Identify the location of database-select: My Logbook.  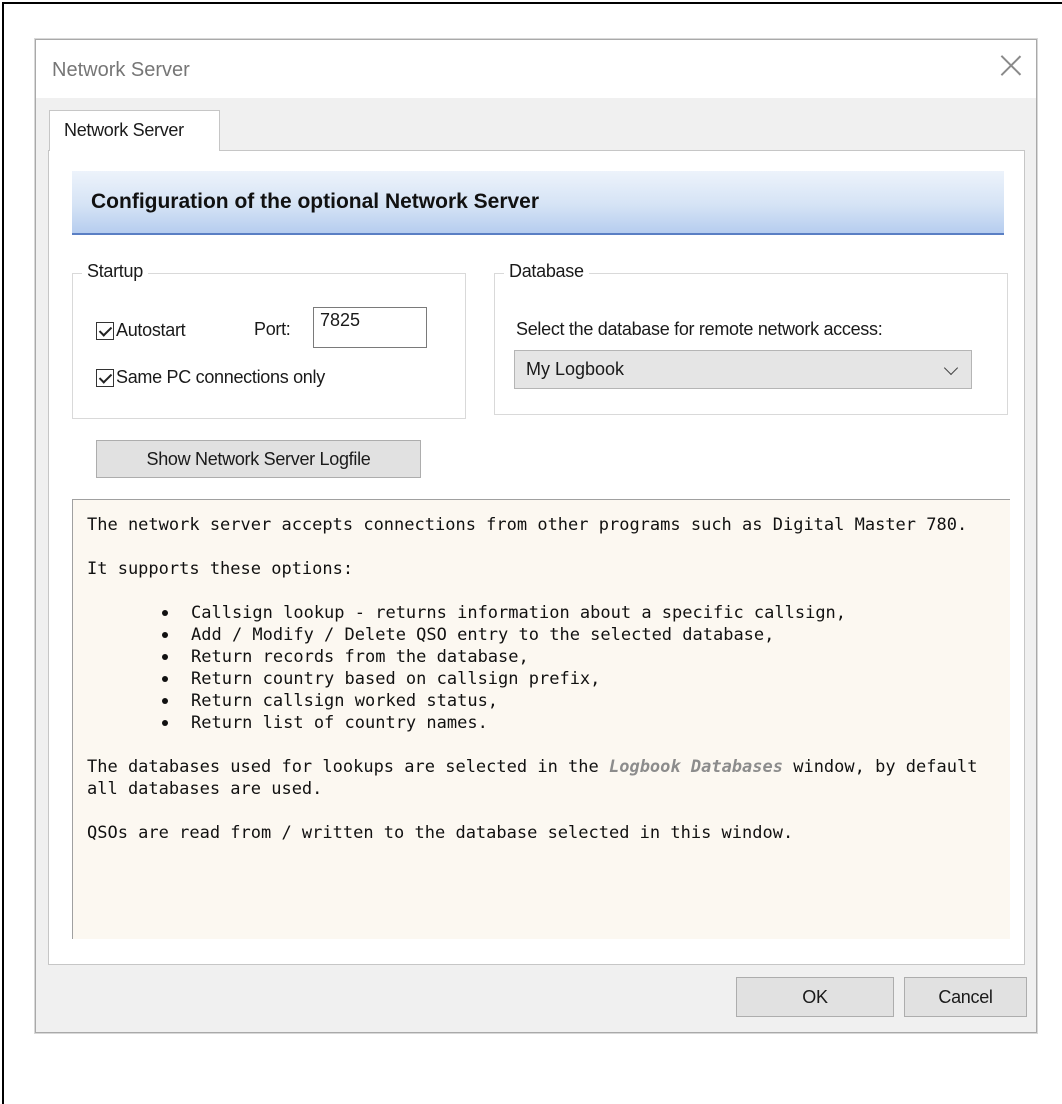
(743, 369).